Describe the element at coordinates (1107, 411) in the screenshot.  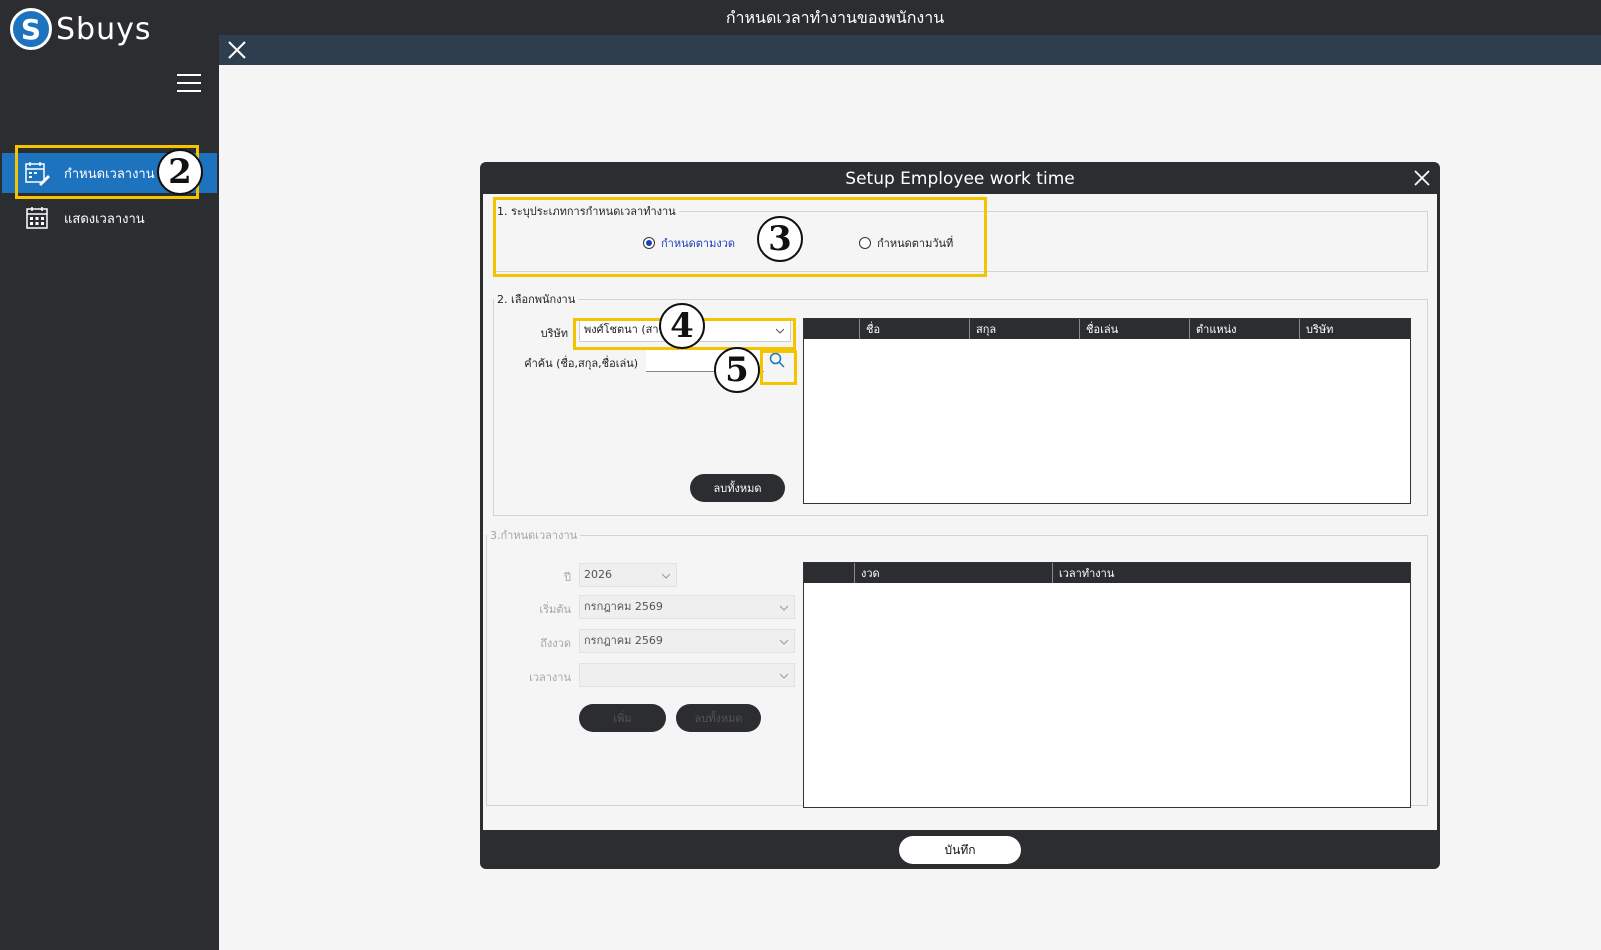
I see `employee-grid: ชื่อ สกุล ชื่อเล่น ตำแหน่ง บริษัท` at that location.